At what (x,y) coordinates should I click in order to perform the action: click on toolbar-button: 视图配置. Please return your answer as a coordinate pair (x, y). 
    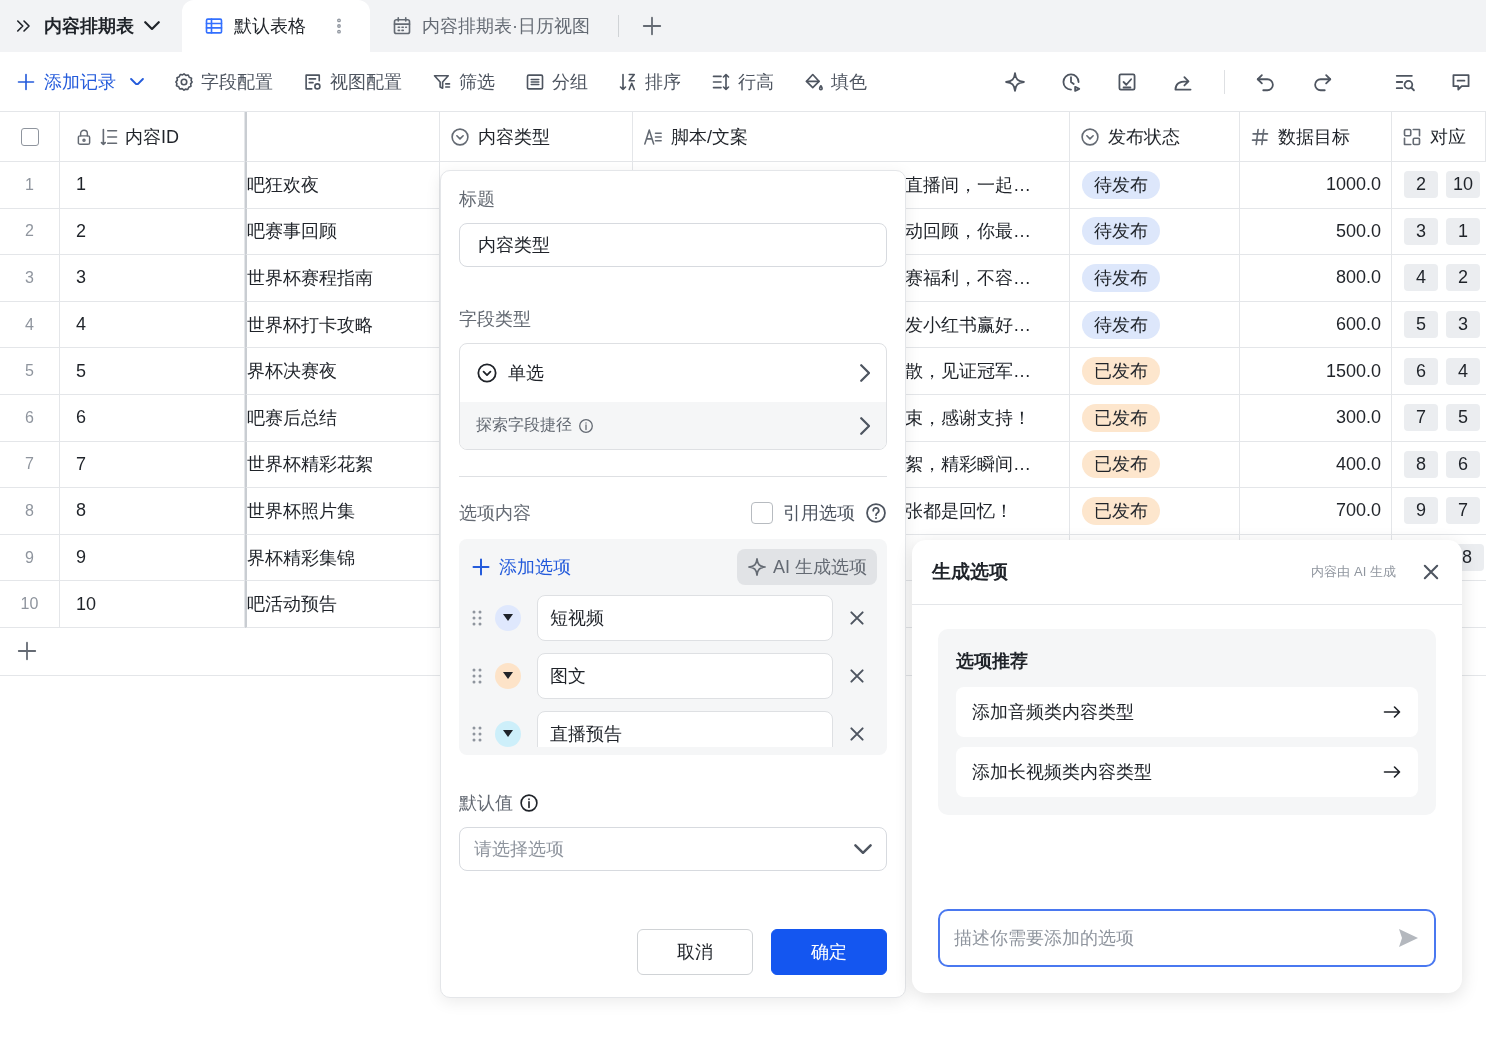
    Looking at the image, I should click on (352, 81).